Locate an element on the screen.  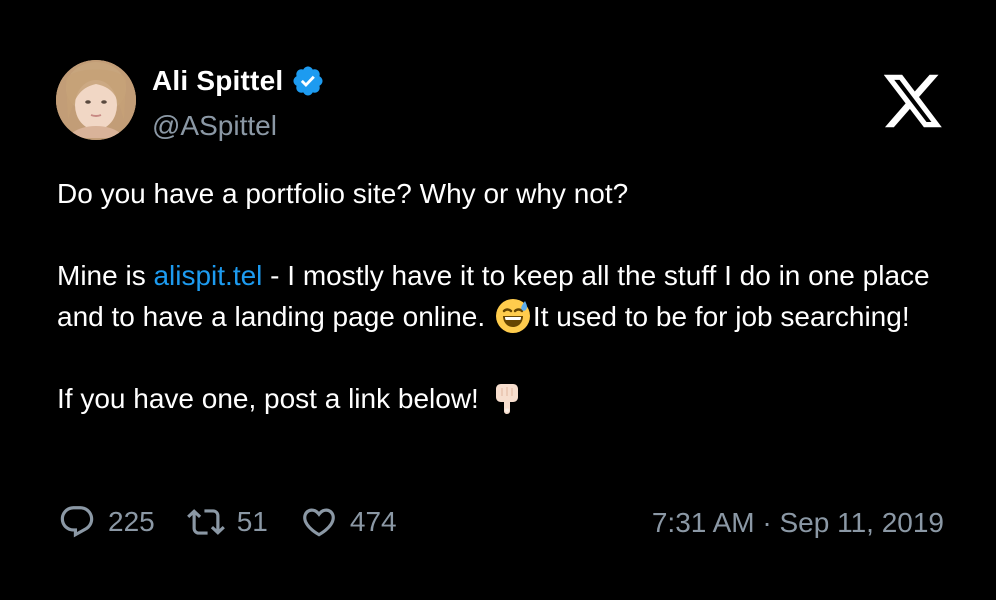
retweet-button: 51 is located at coordinates (227, 522).